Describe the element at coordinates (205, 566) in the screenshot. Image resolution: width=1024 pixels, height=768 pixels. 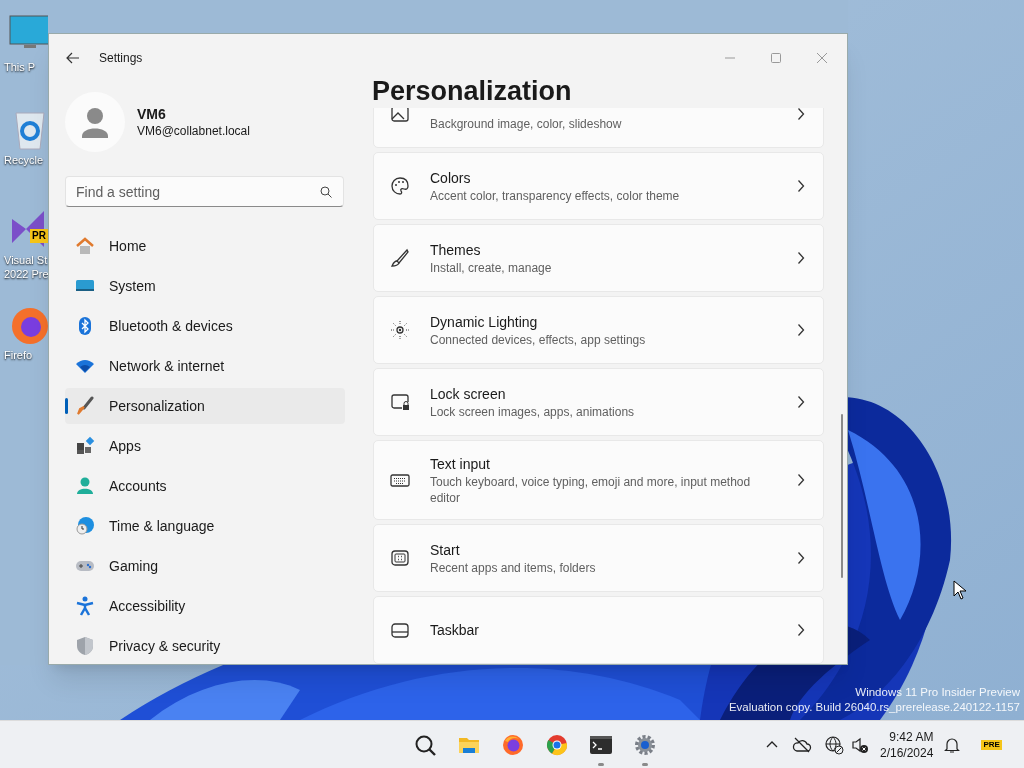
I see `sidebar-item: Gaming` at that location.